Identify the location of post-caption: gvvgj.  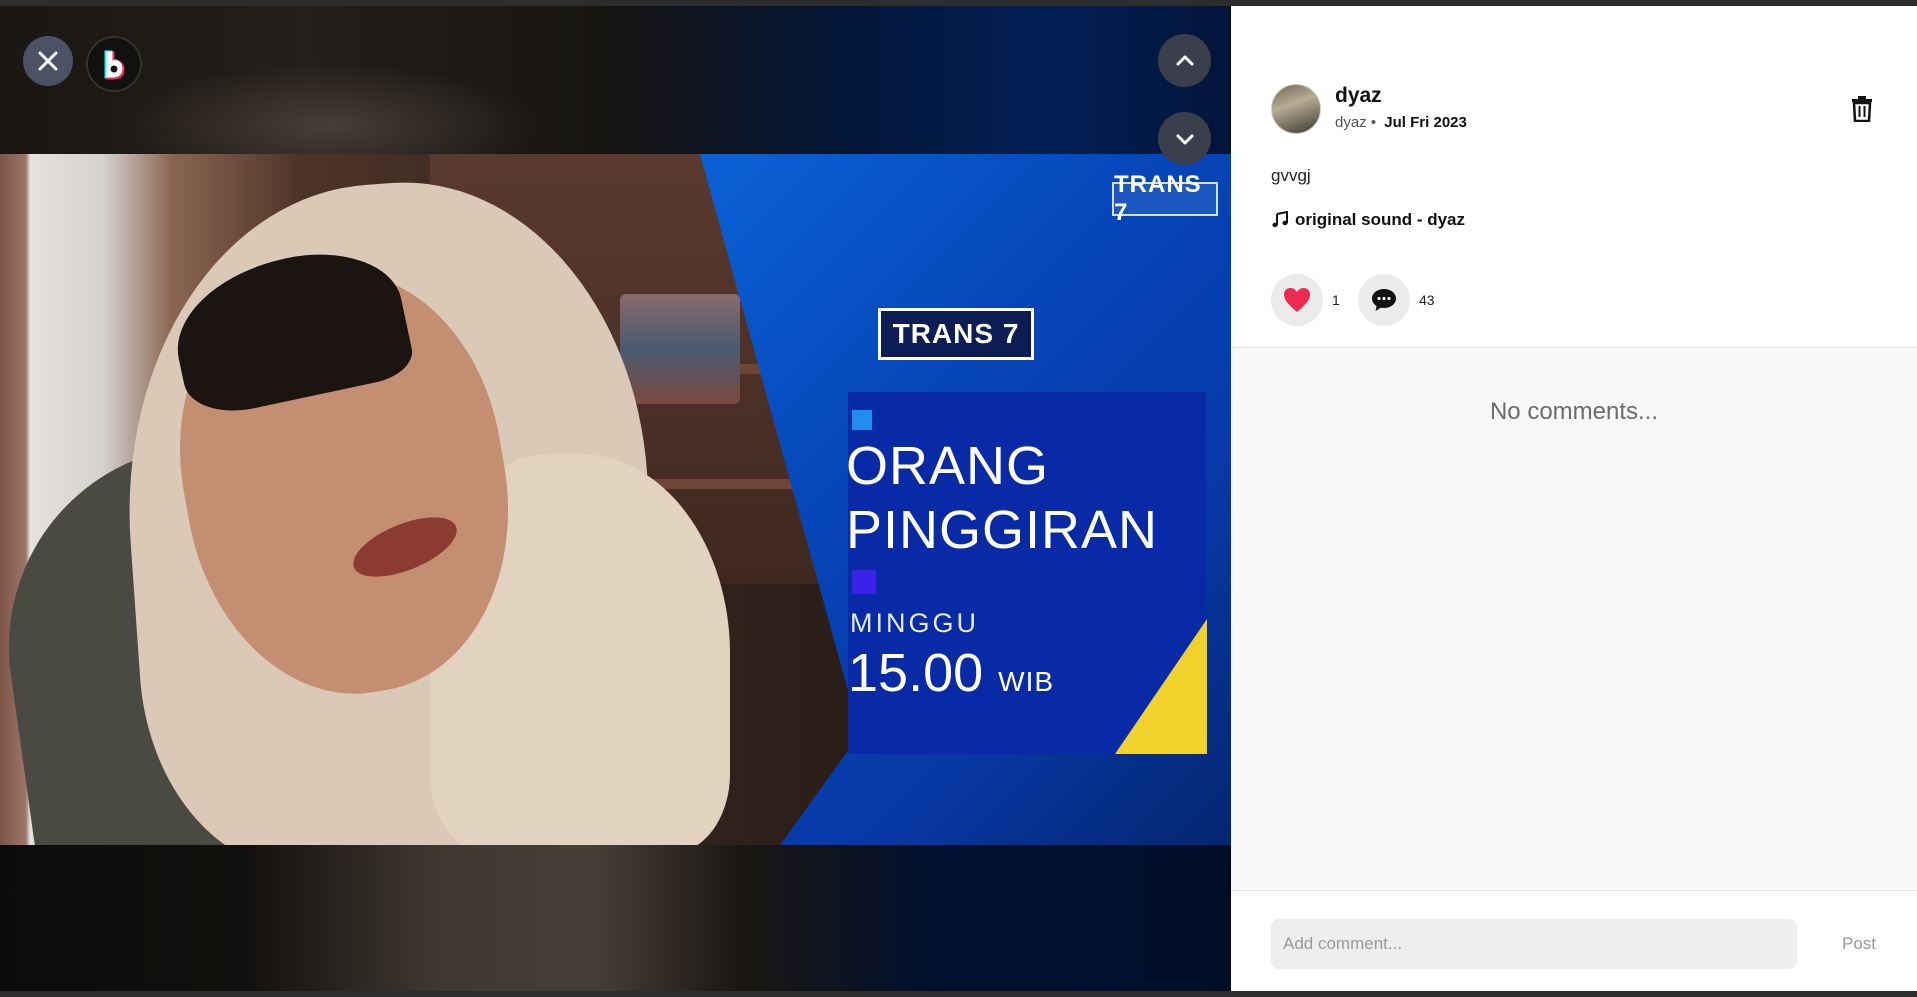
(1291, 175).